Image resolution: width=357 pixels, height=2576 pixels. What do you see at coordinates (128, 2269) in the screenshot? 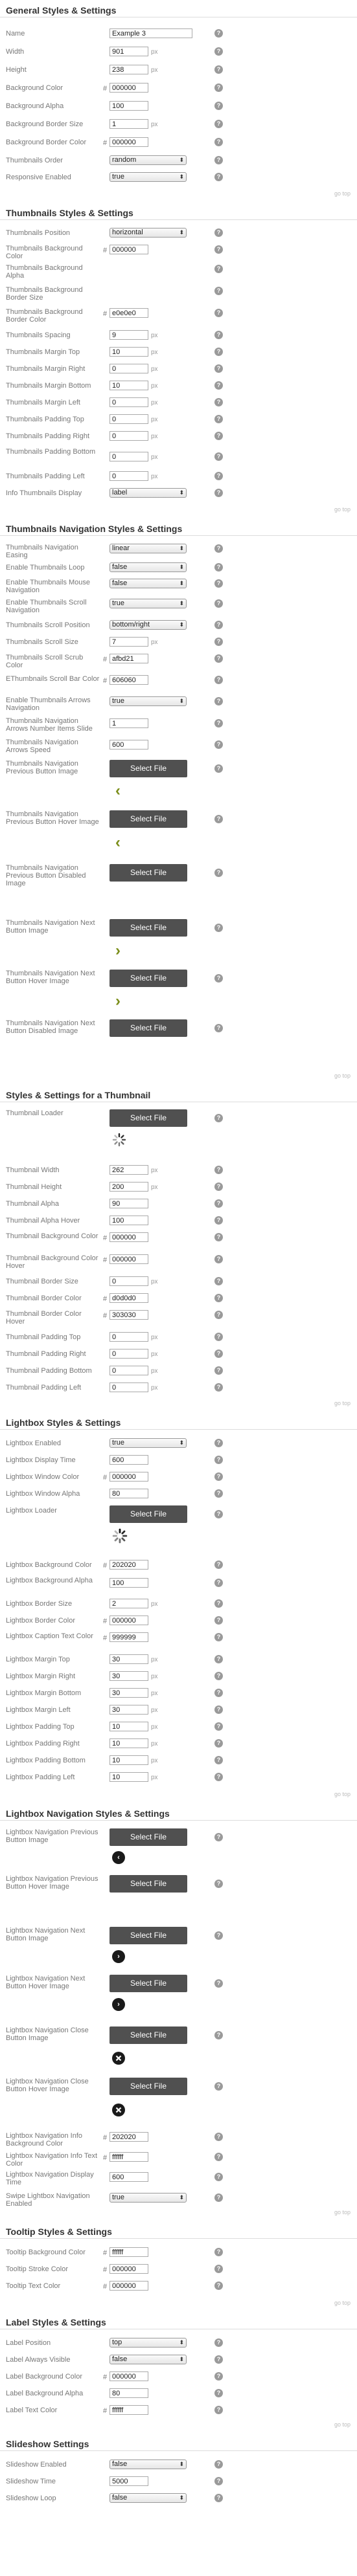
I see `tooltip-stroke-input` at bounding box center [128, 2269].